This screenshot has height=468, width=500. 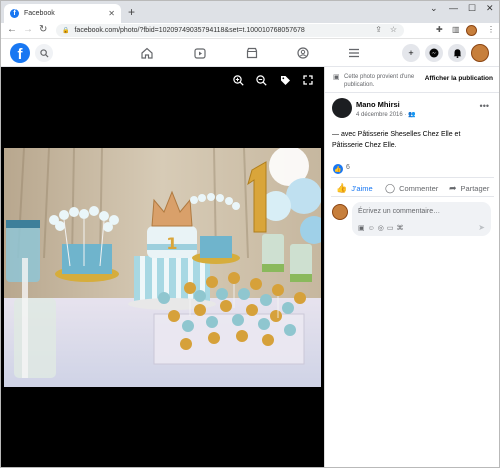 I want to click on share-page-icon: ⇪, so click(x=378, y=29).